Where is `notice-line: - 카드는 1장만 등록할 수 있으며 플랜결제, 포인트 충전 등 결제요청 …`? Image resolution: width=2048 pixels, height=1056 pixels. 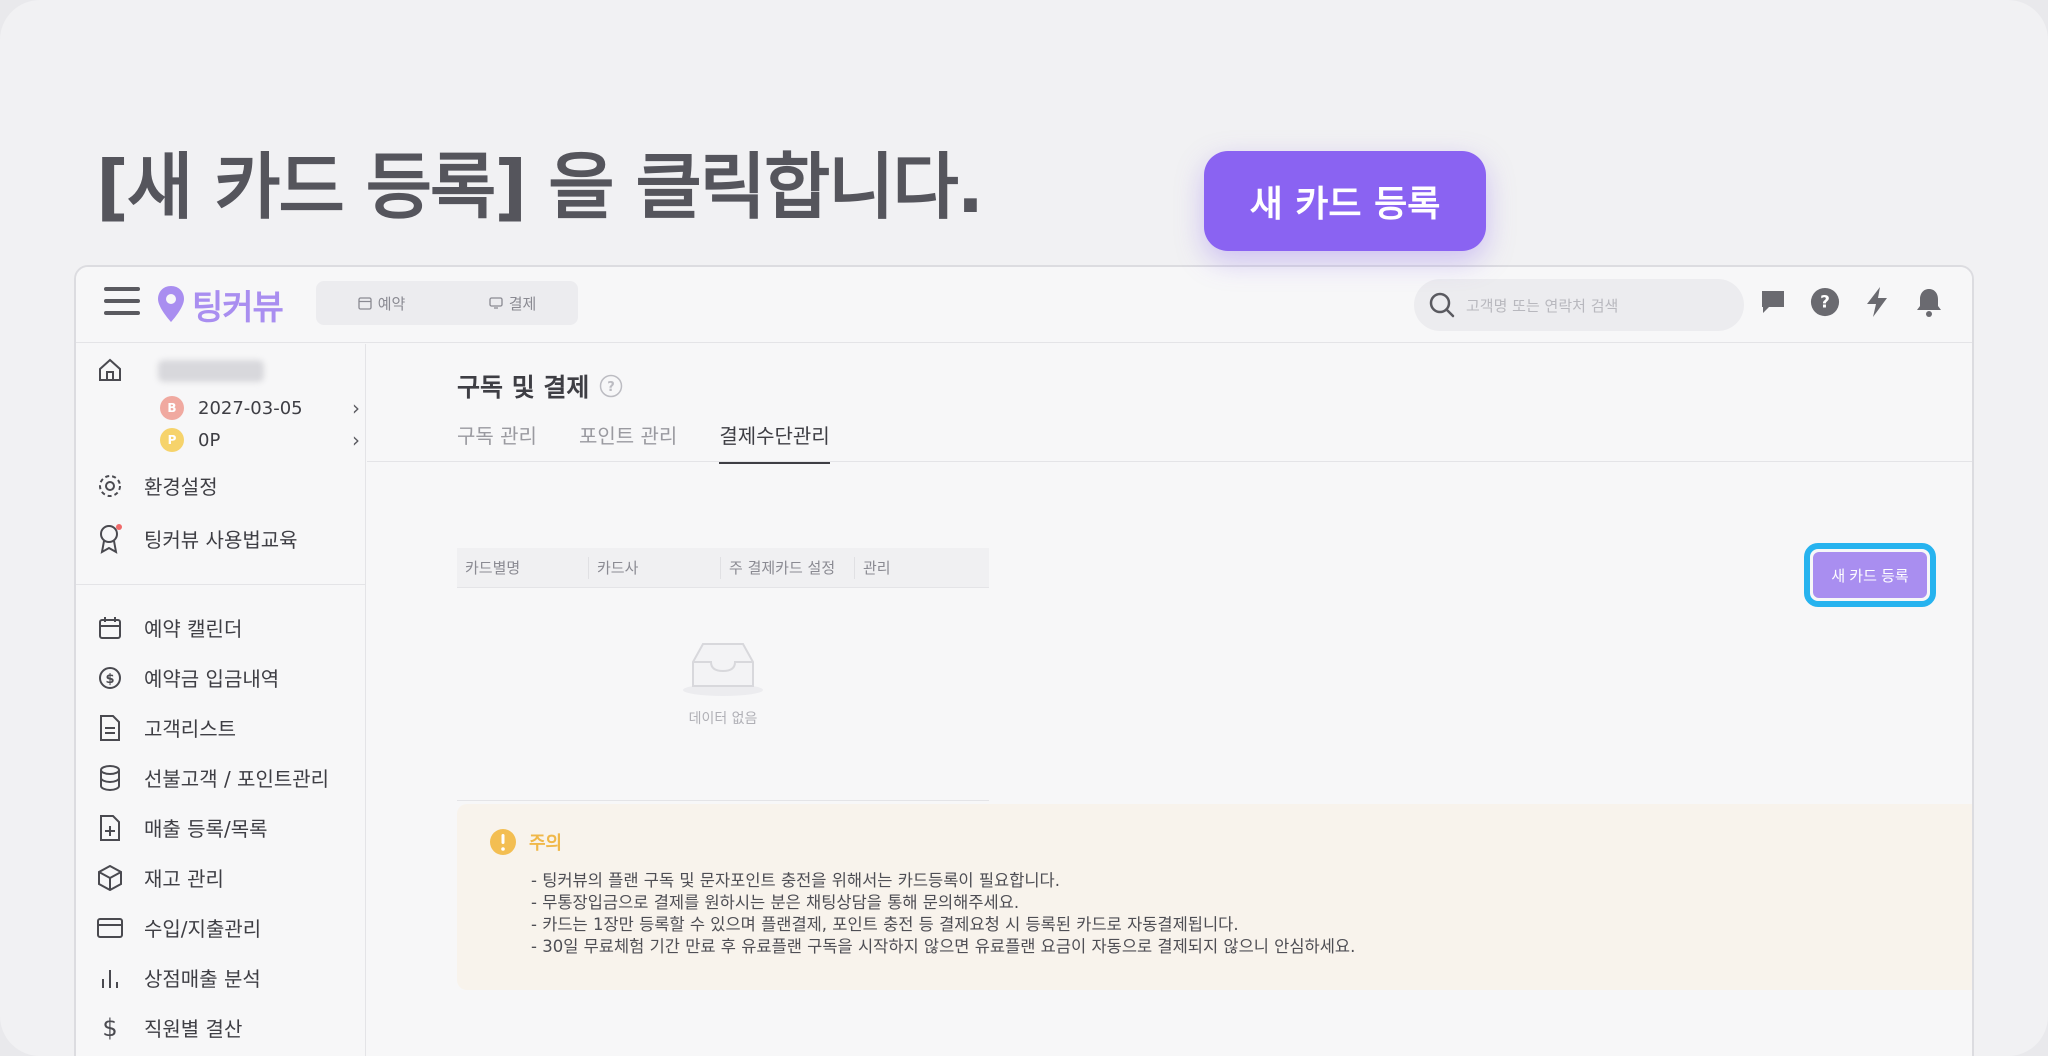 notice-line: - 카드는 1장만 등록할 수 있으며 플랜결제, 포인트 충전 등 결제요청 … is located at coordinates (885, 924).